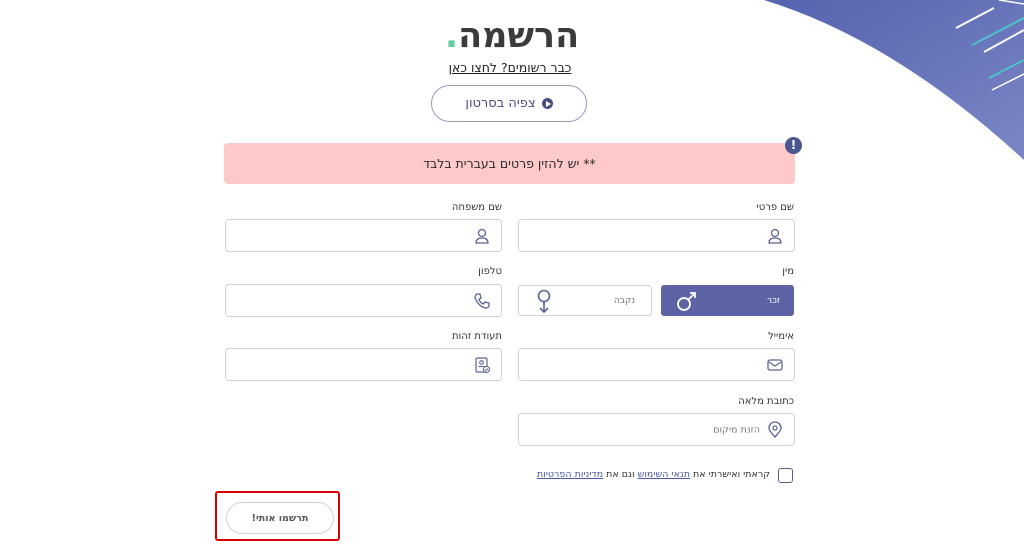 This screenshot has height=556, width=1024. I want to click on terms-checkbox, so click(785, 475).